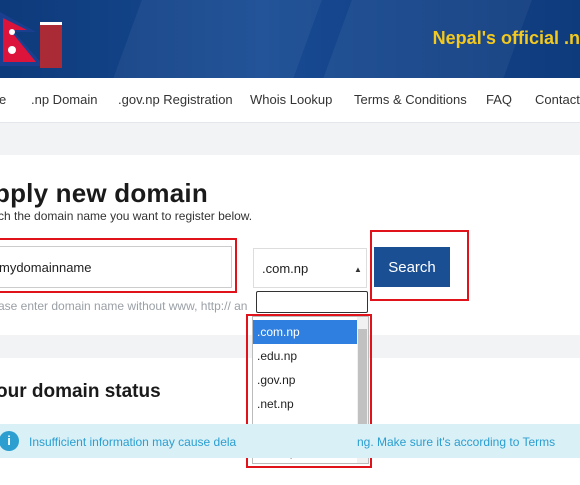 The height and width of the screenshot is (485, 580). Describe the element at coordinates (3, 99) in the screenshot. I see `nav-item-home: e` at that location.